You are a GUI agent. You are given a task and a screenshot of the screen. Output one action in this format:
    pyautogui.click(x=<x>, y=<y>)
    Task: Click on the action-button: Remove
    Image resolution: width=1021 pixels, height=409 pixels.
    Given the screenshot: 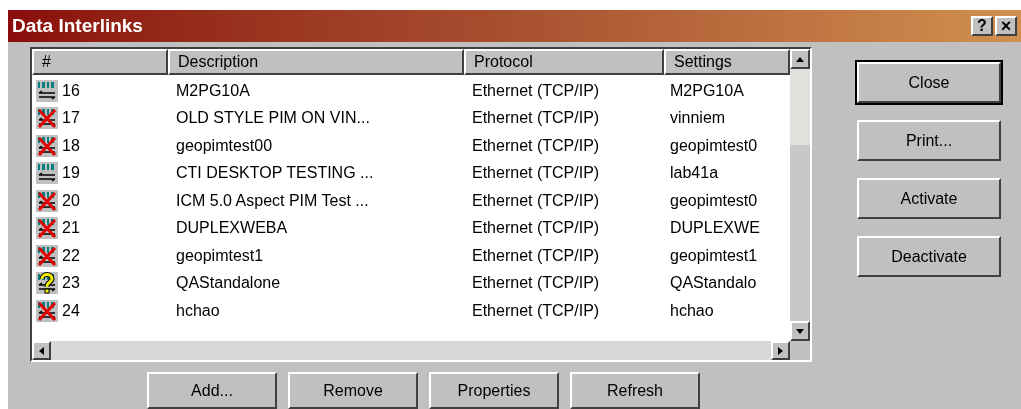 What is the action you would take?
    pyautogui.click(x=353, y=390)
    